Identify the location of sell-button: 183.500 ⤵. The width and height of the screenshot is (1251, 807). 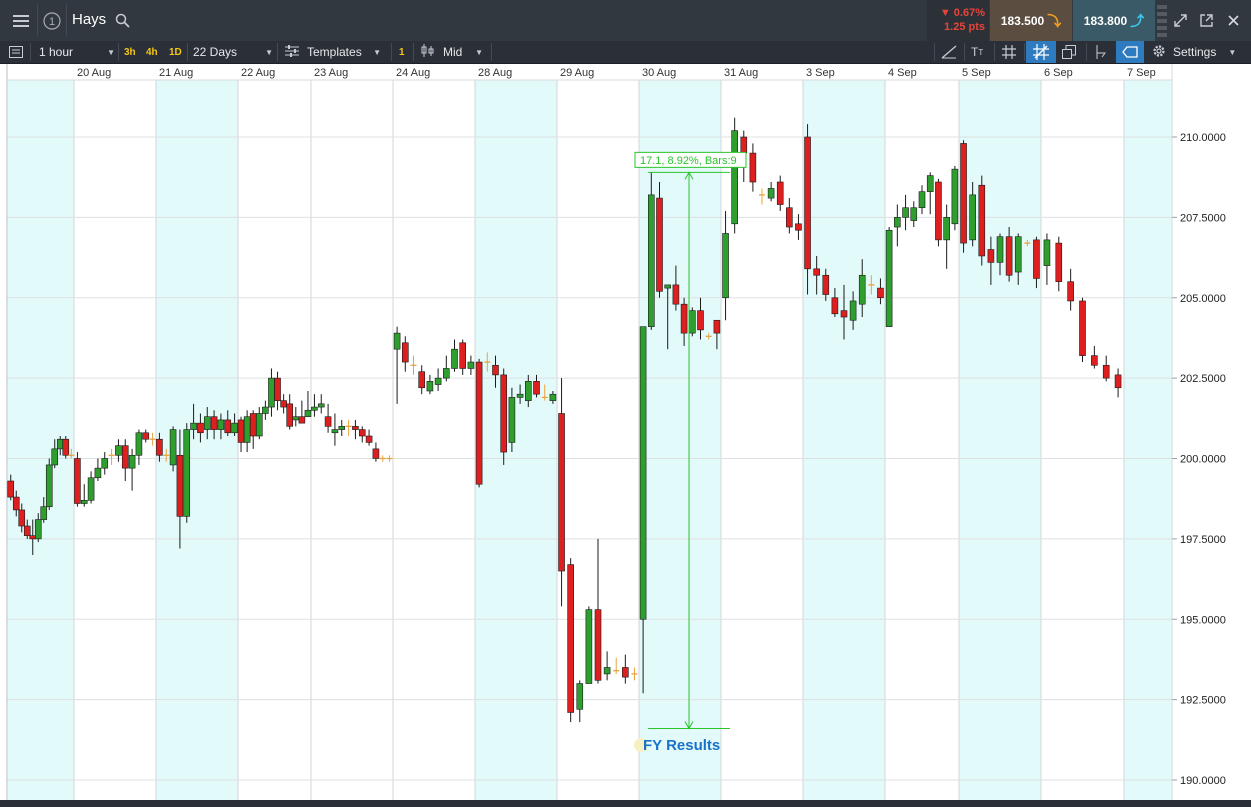
(1031, 20).